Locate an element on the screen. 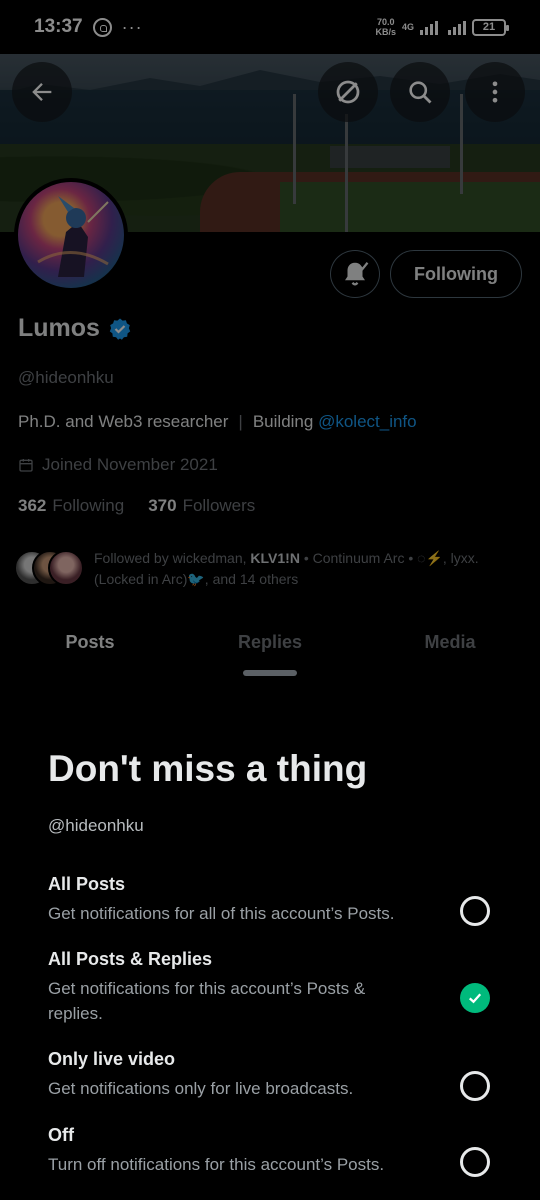 This screenshot has height=1200, width=540. option-title: Only live video is located at coordinates (112, 1059).